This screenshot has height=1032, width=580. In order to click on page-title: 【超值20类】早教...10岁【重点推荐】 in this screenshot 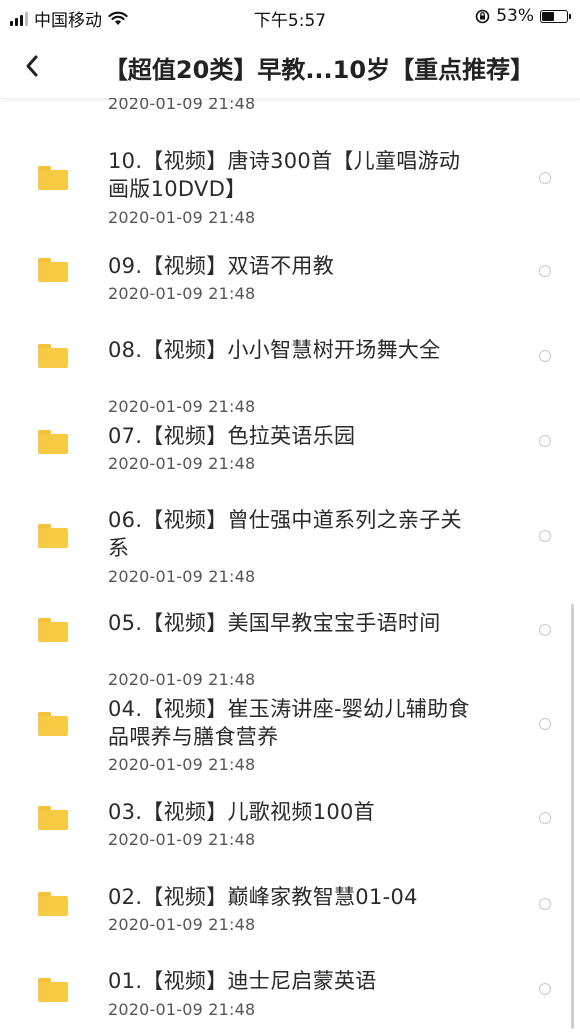, I will do `click(319, 70)`.